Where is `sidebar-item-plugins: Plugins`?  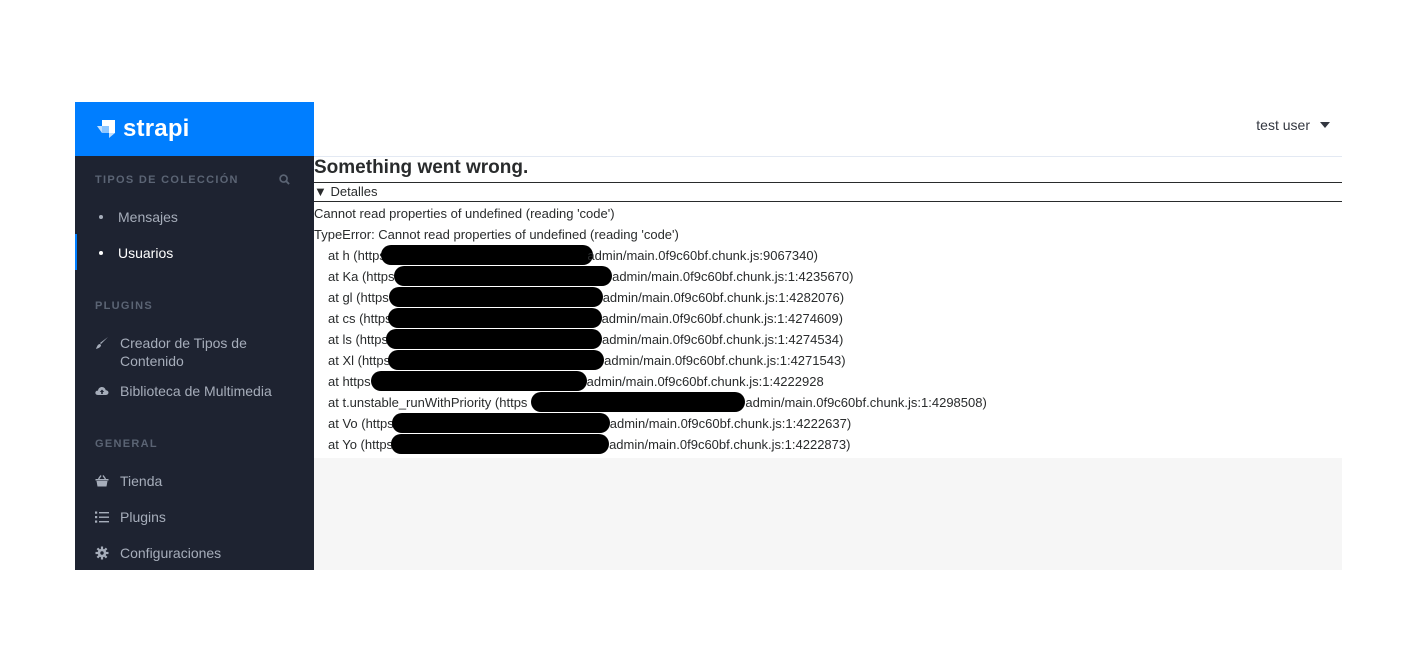
sidebar-item-plugins: Plugins is located at coordinates (194, 517).